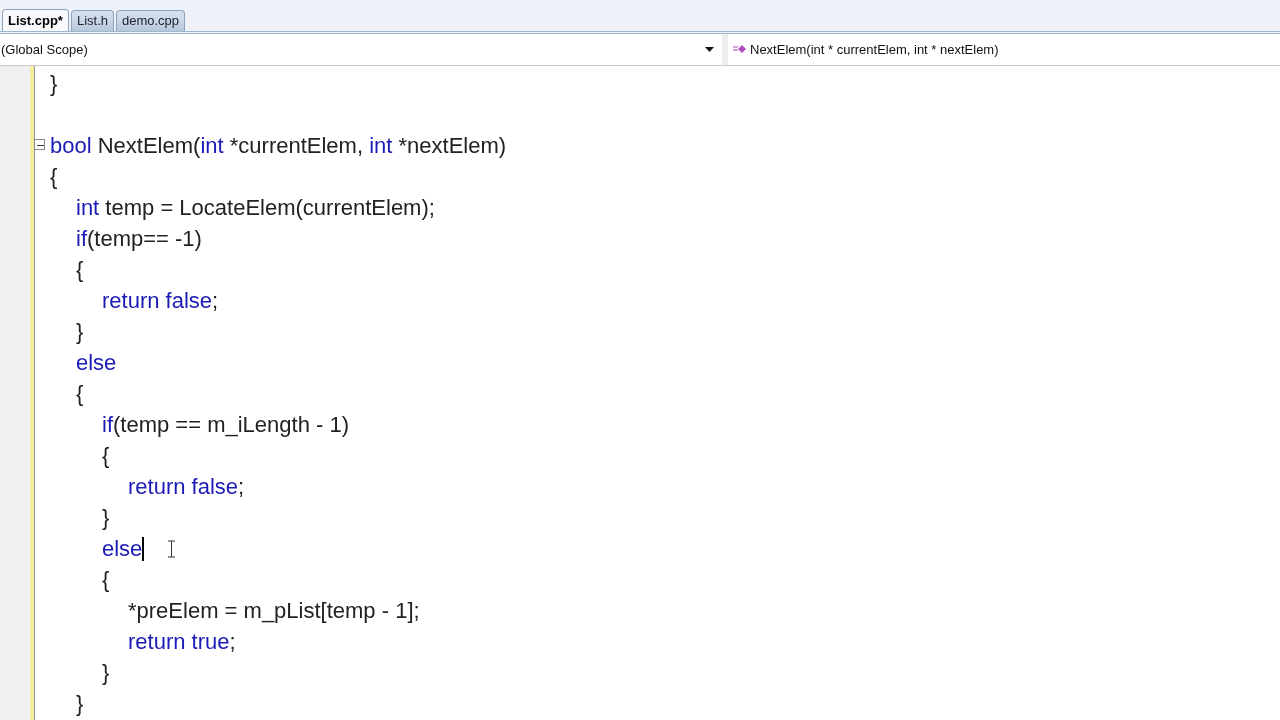  I want to click on file-tab: demo.cpp, so click(151, 20).